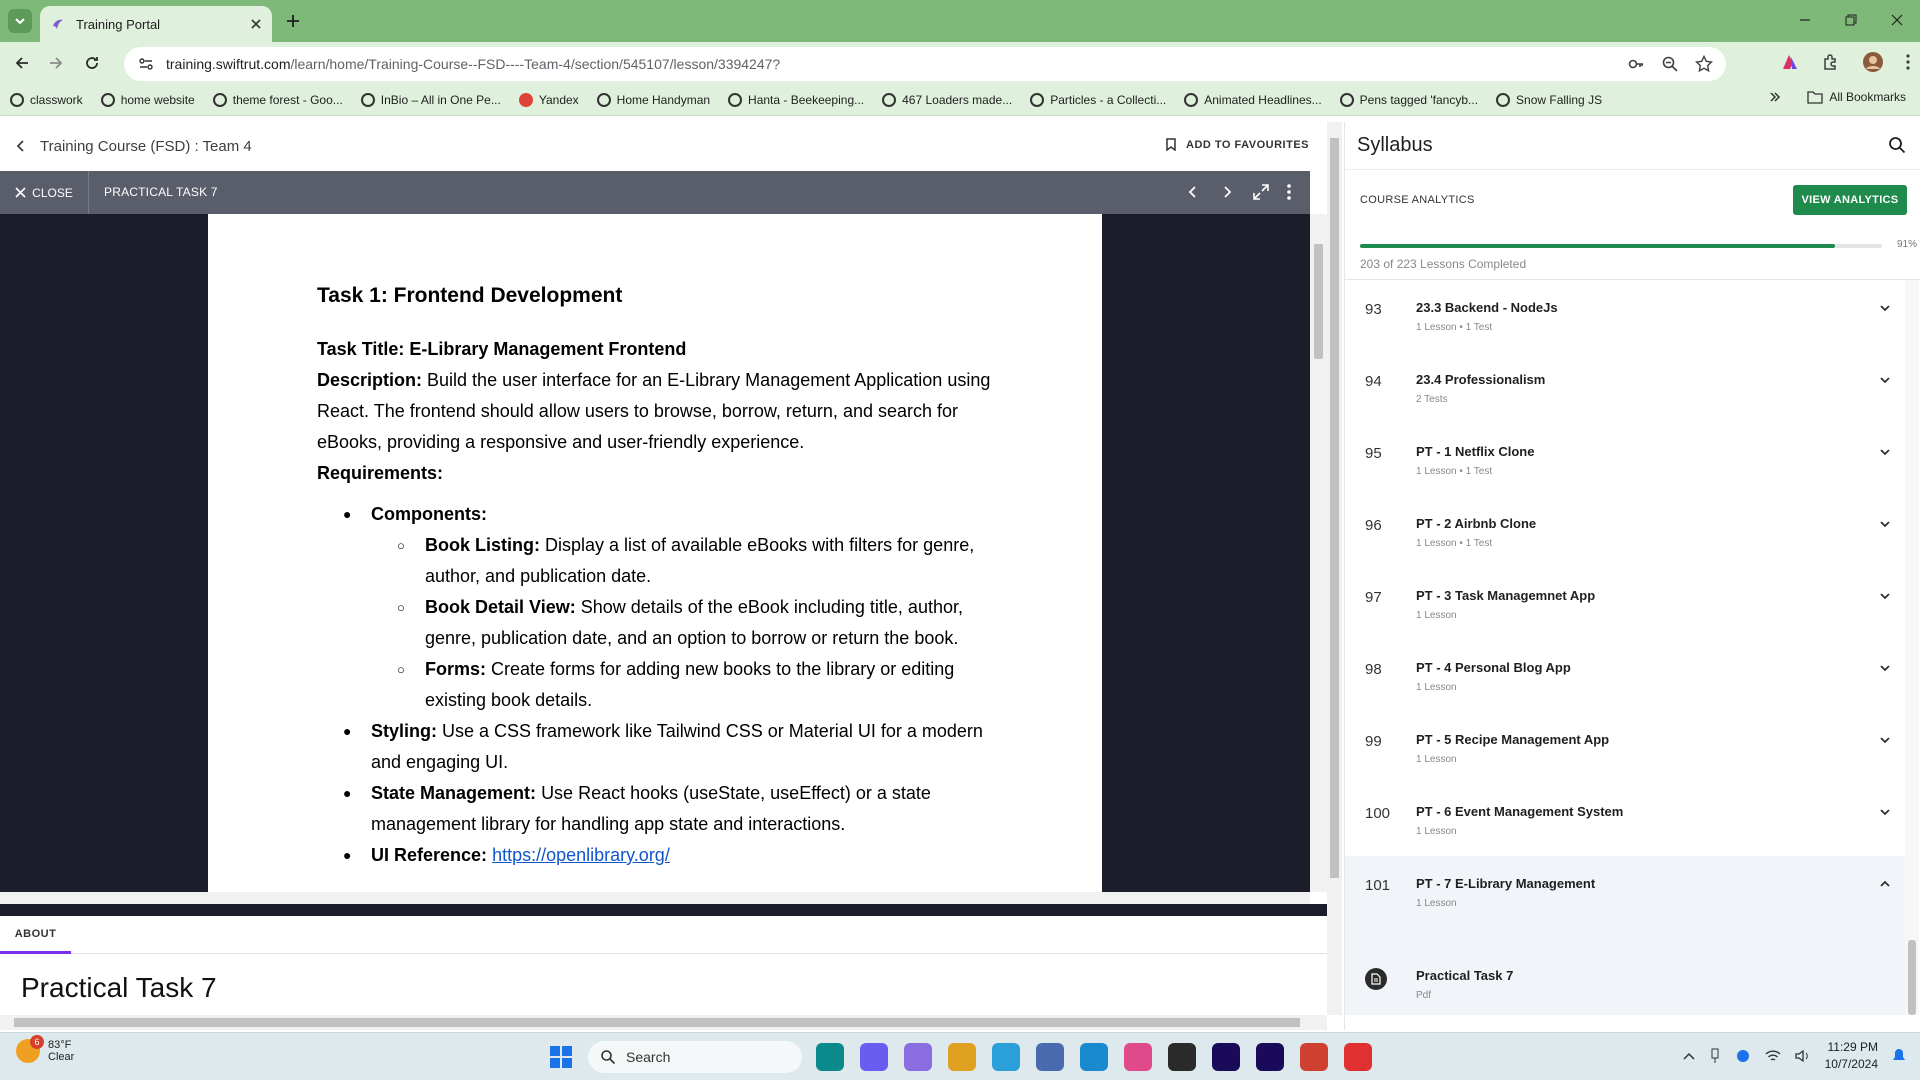 This screenshot has height=1080, width=1920. What do you see at coordinates (1417, 200) in the screenshot?
I see `analytics-label: COURSE ANALYTICS` at bounding box center [1417, 200].